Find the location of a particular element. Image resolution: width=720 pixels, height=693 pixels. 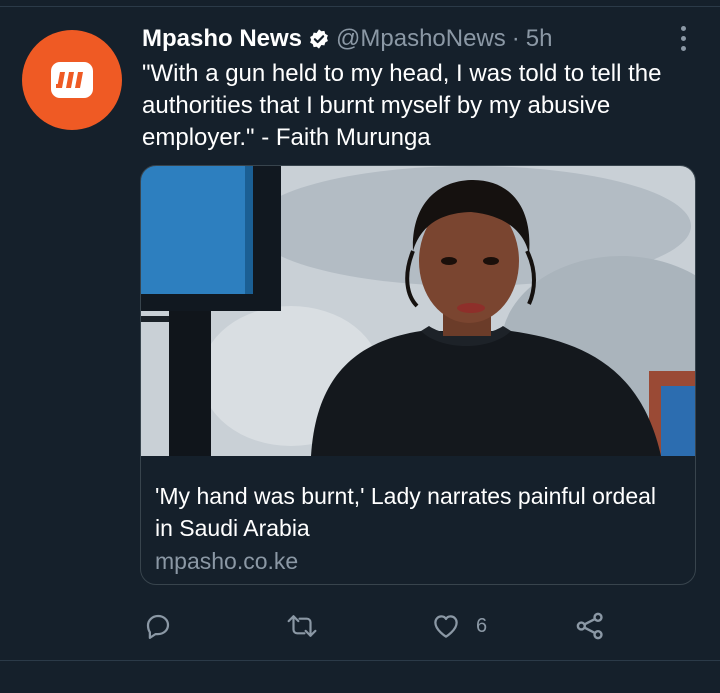

heart-icon is located at coordinates (446, 626).